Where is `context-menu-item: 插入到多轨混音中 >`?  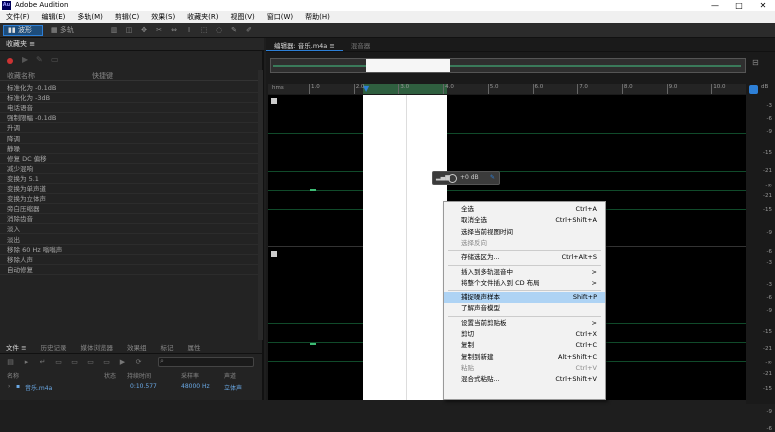
context-menu-item: 插入到多轨混音中 > is located at coordinates (524, 272).